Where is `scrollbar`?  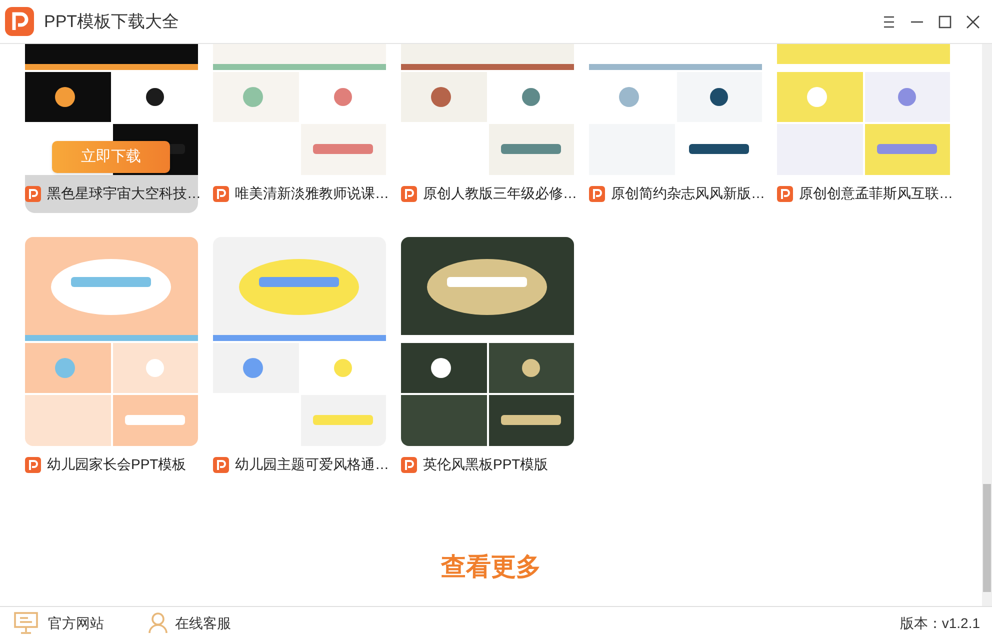
scrollbar is located at coordinates (987, 325).